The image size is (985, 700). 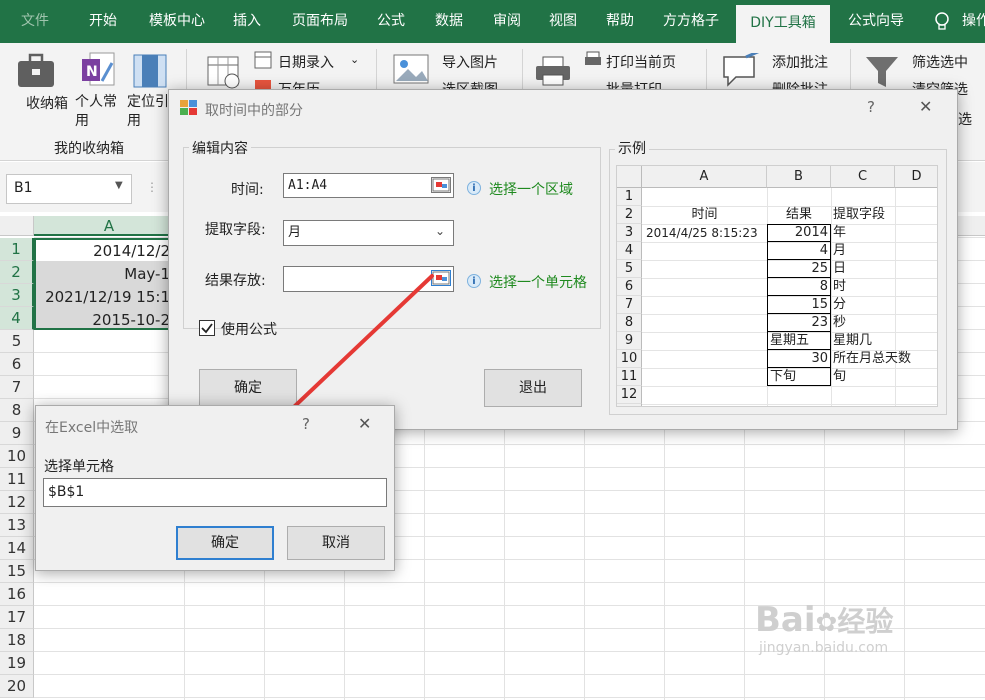 What do you see at coordinates (620, 21) in the screenshot?
I see `tab-help: 帮助` at bounding box center [620, 21].